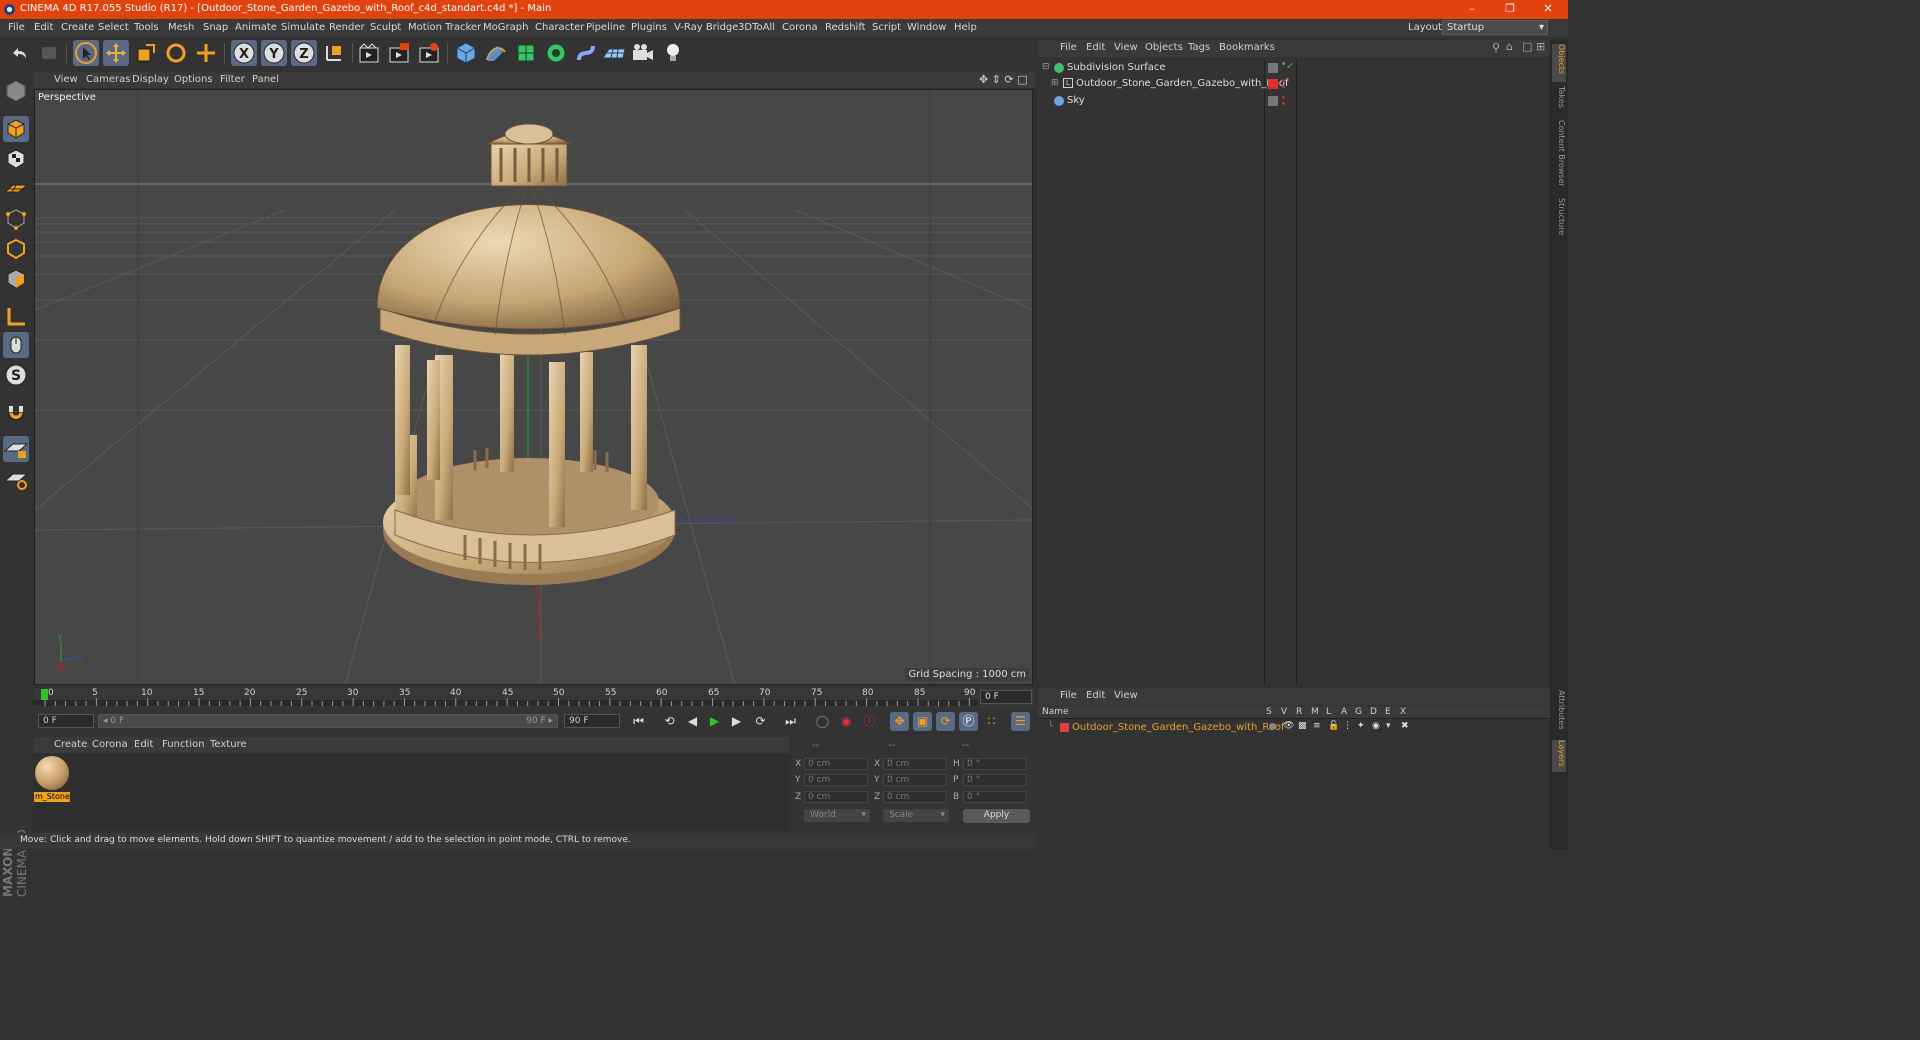 Image resolution: width=1920 pixels, height=1040 pixels. What do you see at coordinates (1288, 726) in the screenshot?
I see `view-toggle-icon: 👁` at bounding box center [1288, 726].